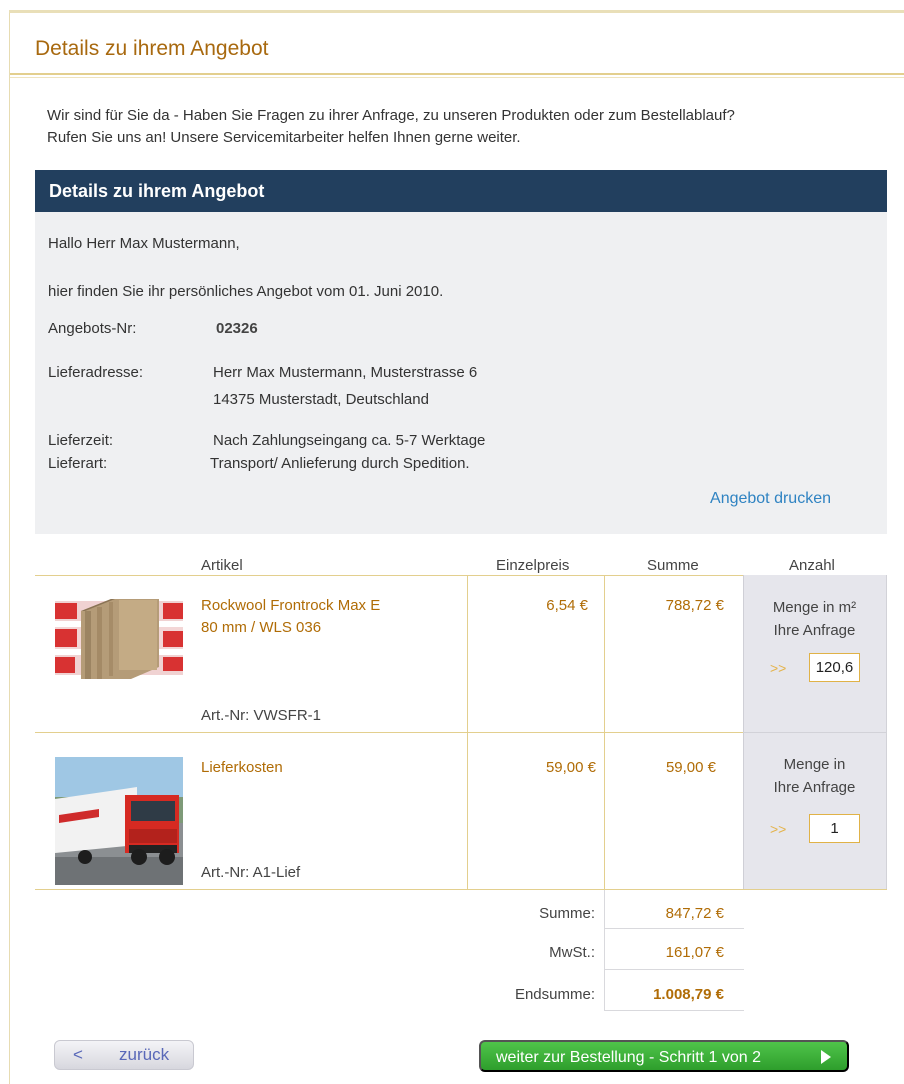  I want to click on back-button-label: zurück, so click(144, 1054).